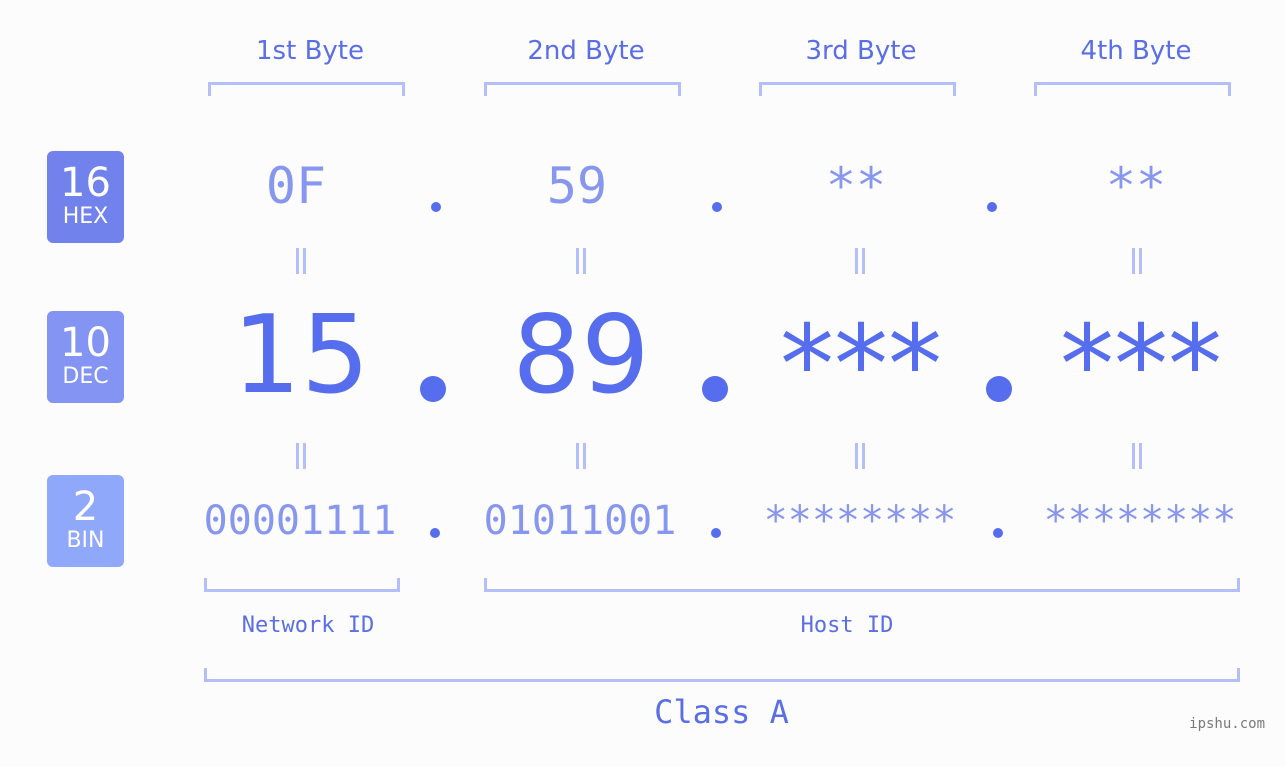 Image resolution: width=1285 pixels, height=767 pixels. What do you see at coordinates (300, 521) in the screenshot?
I see `bin-byte-1: 00001111` at bounding box center [300, 521].